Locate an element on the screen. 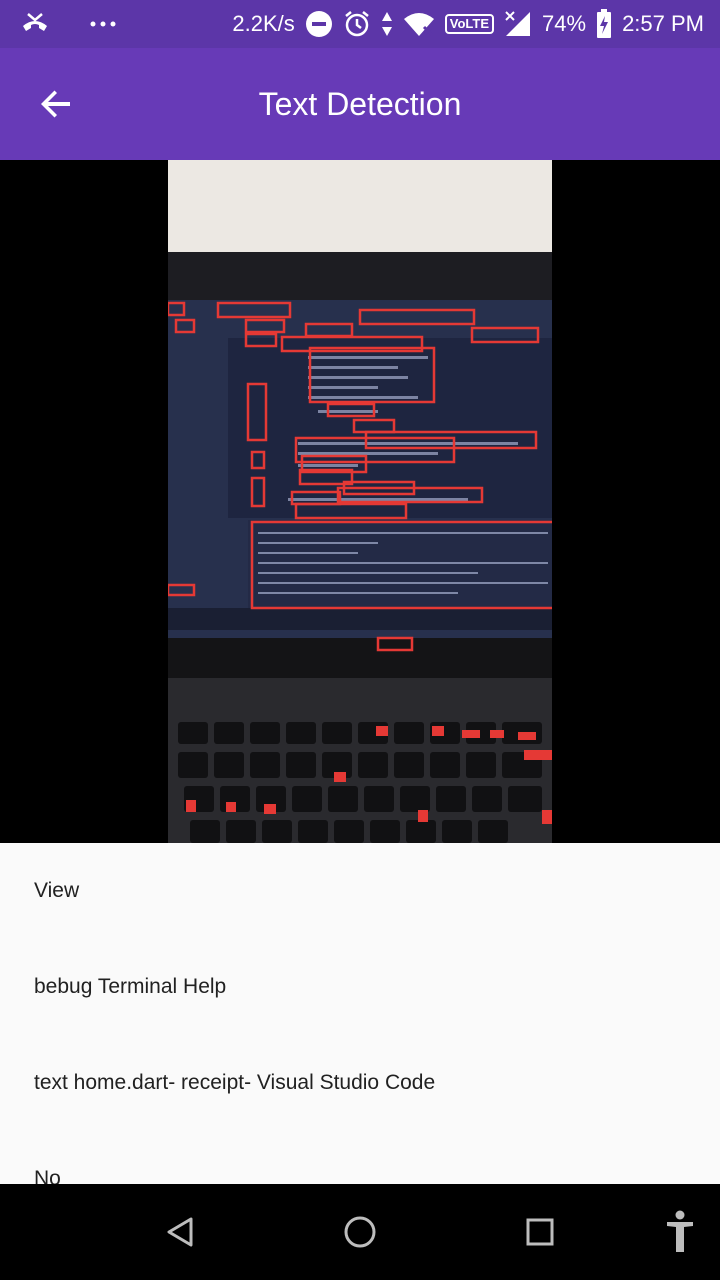  volte-icon: VoLTE is located at coordinates (469, 24).